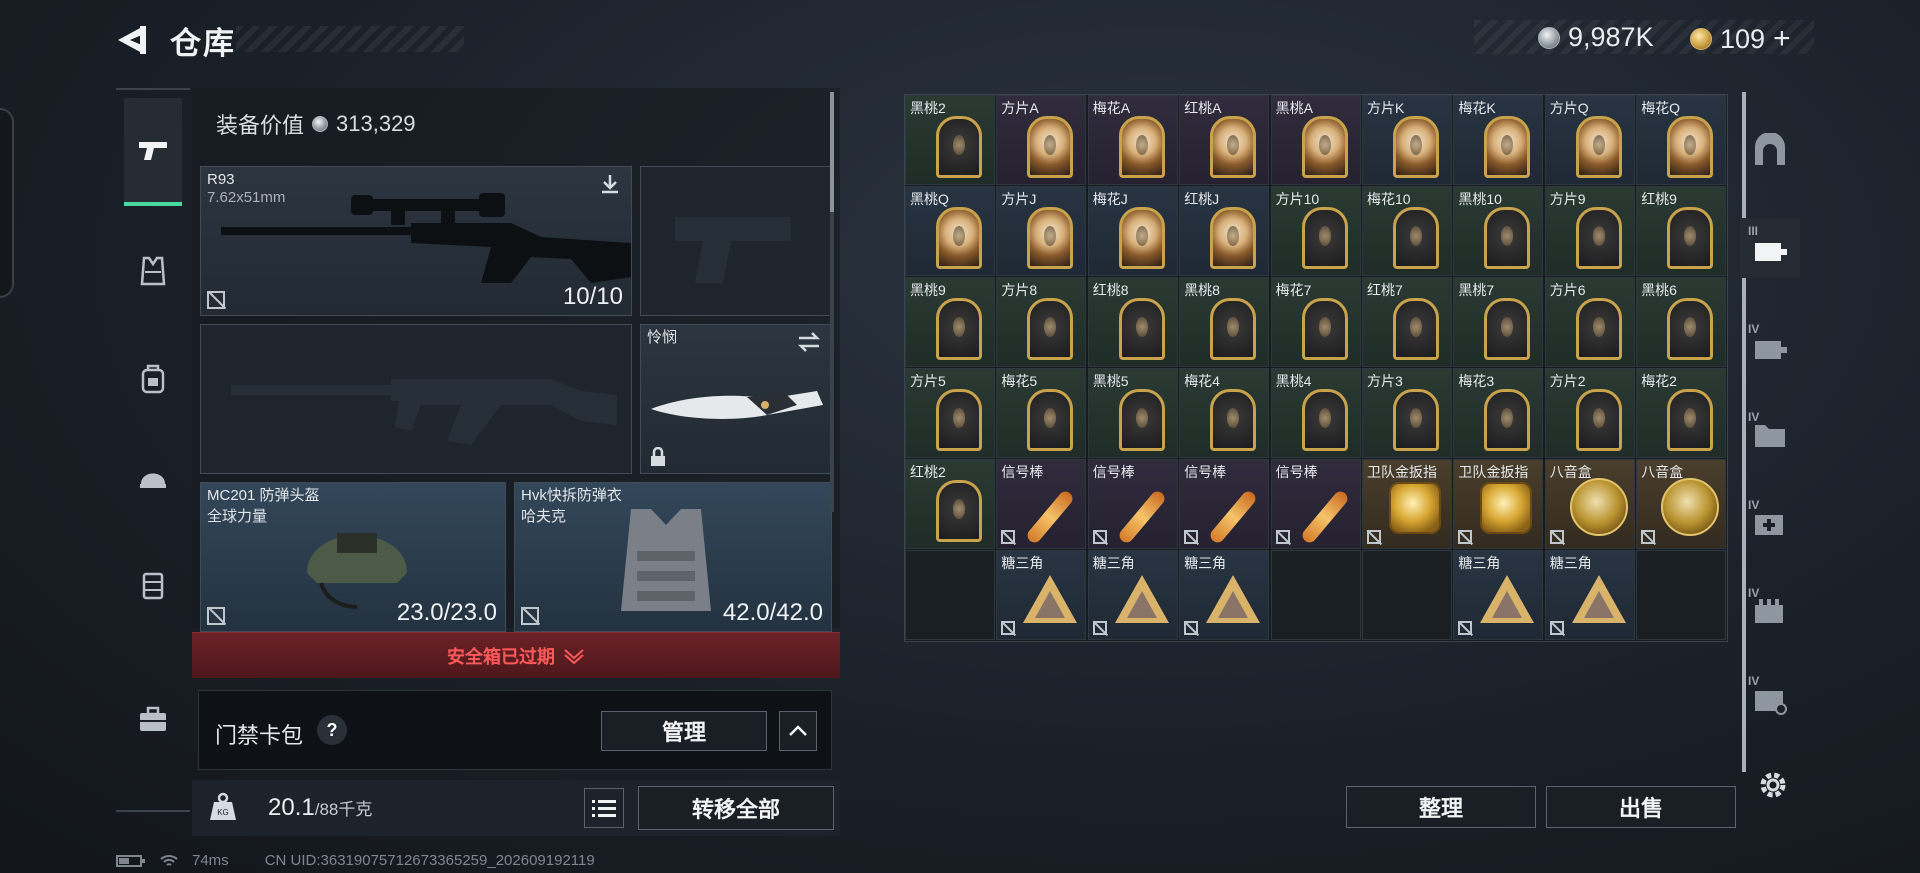 The width and height of the screenshot is (1920, 873). Describe the element at coordinates (1770, 610) in the screenshot. I see `storage-tab-storage-4d: IV` at that location.